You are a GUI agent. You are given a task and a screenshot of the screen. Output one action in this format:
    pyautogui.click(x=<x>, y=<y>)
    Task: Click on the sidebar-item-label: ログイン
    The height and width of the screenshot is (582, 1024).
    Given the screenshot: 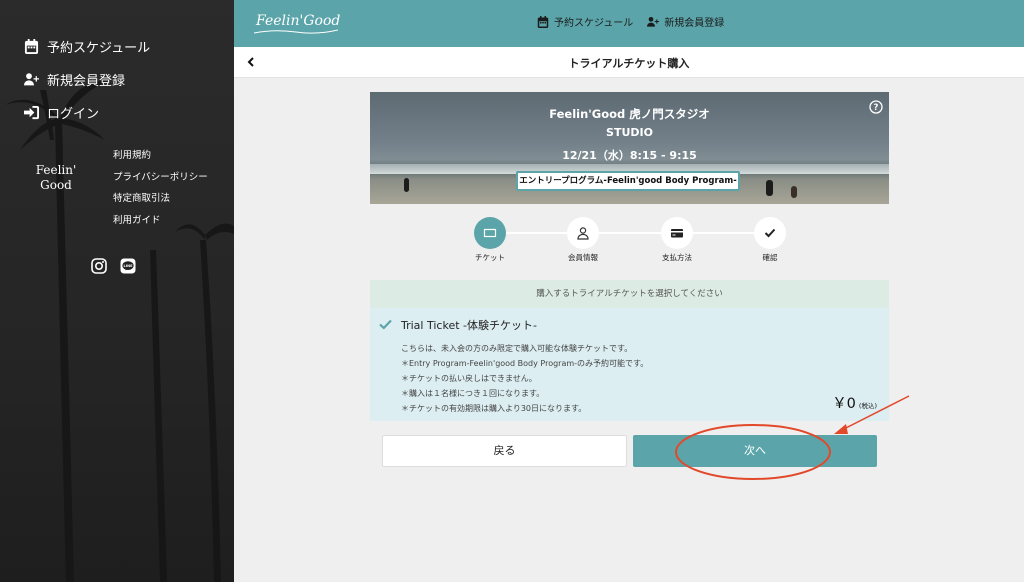 What is the action you would take?
    pyautogui.click(x=73, y=114)
    